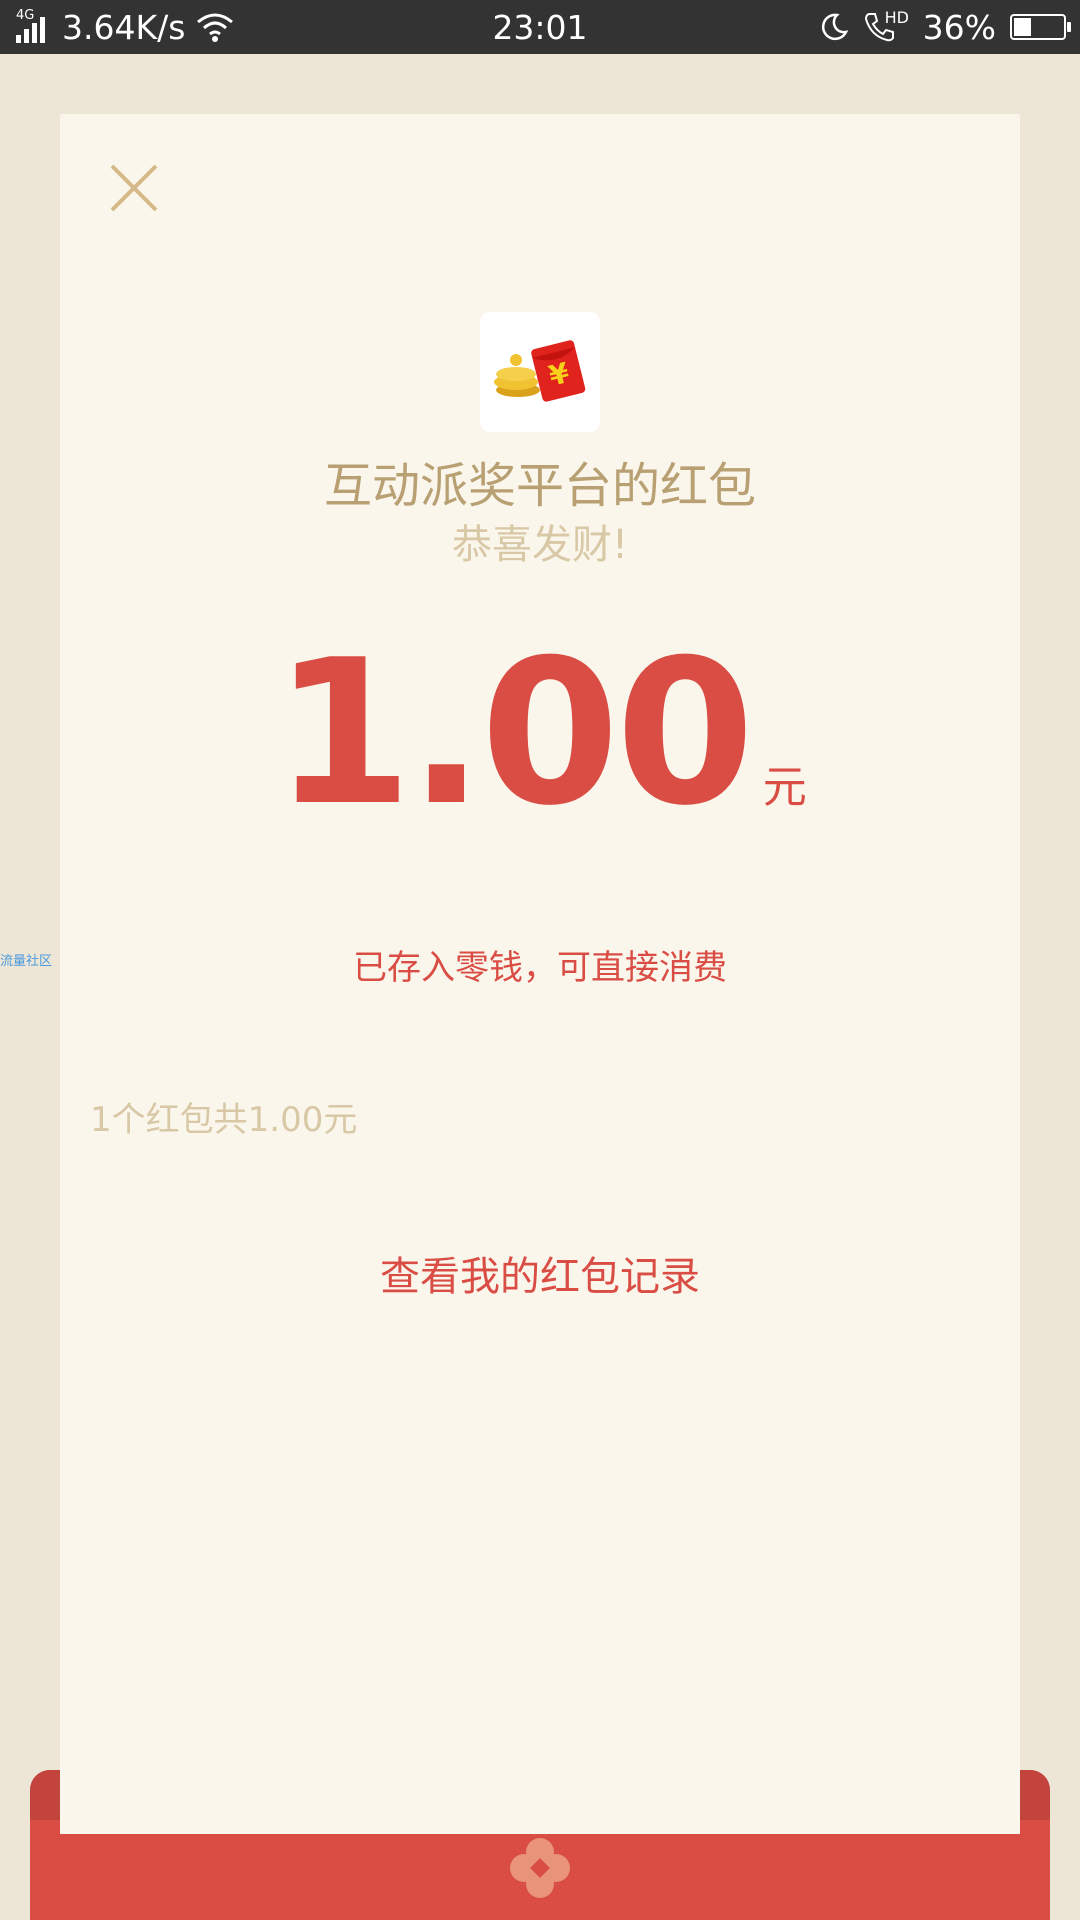  Describe the element at coordinates (540, 968) in the screenshot. I see `saved-note: 已存入零钱，可直接消费` at that location.